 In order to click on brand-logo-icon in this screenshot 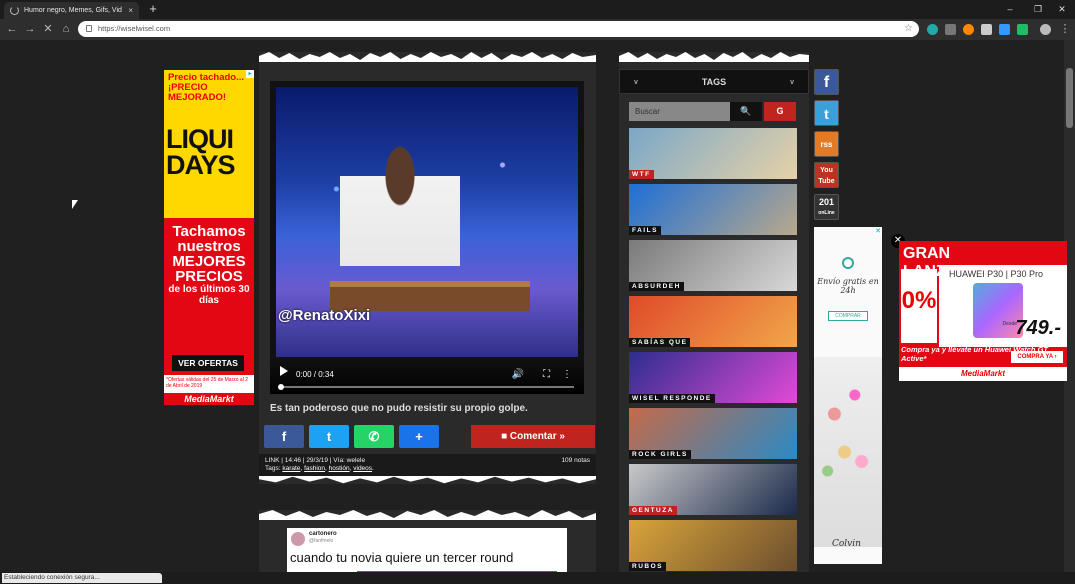, I will do `click(848, 263)`.